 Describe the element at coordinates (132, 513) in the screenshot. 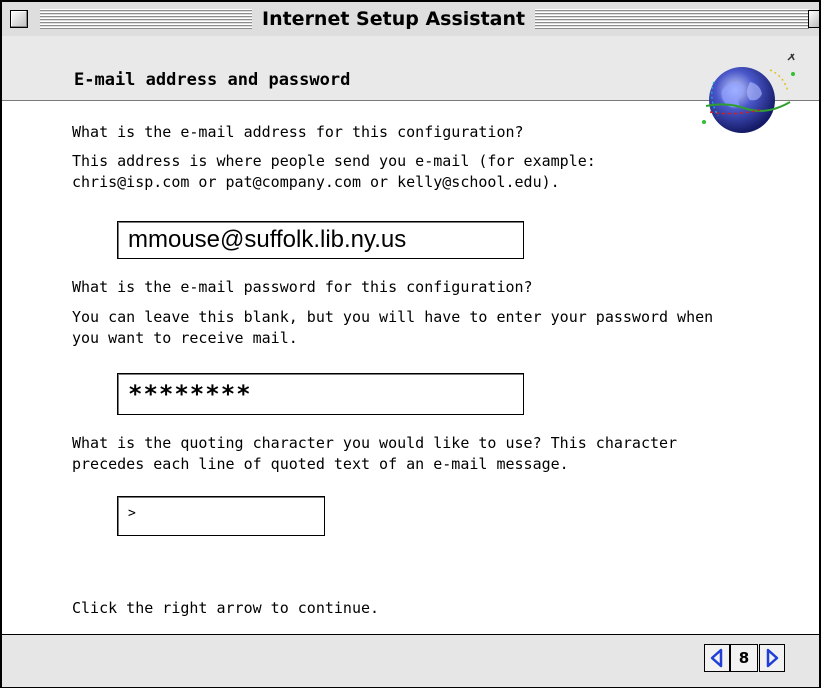

I see `quote-character-value: >` at that location.